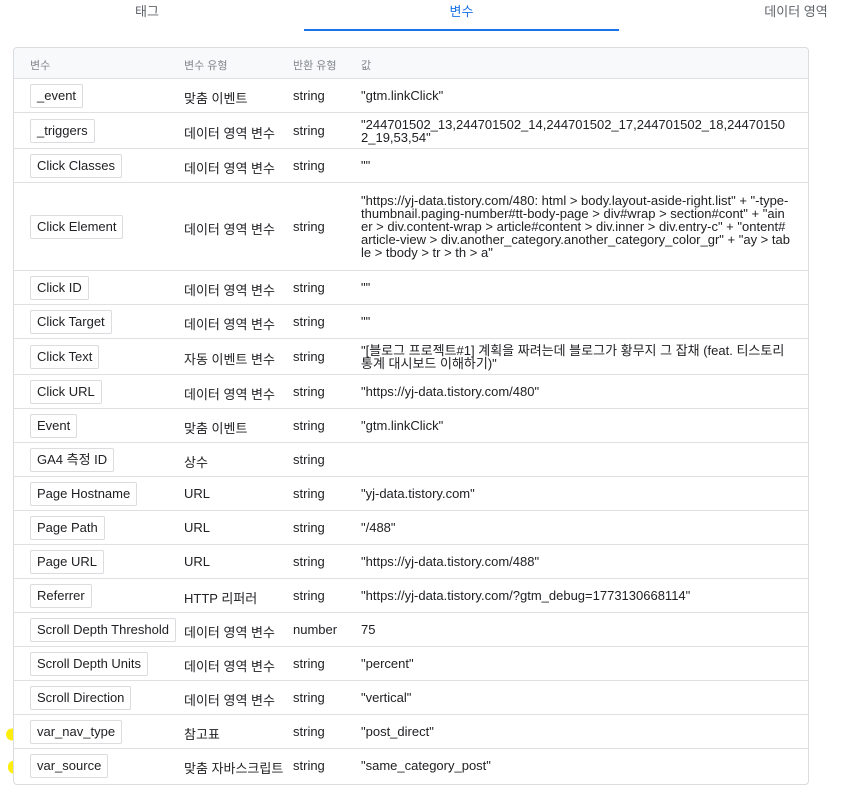  I want to click on variable-name-chip: GA4 측정 ID, so click(72, 460).